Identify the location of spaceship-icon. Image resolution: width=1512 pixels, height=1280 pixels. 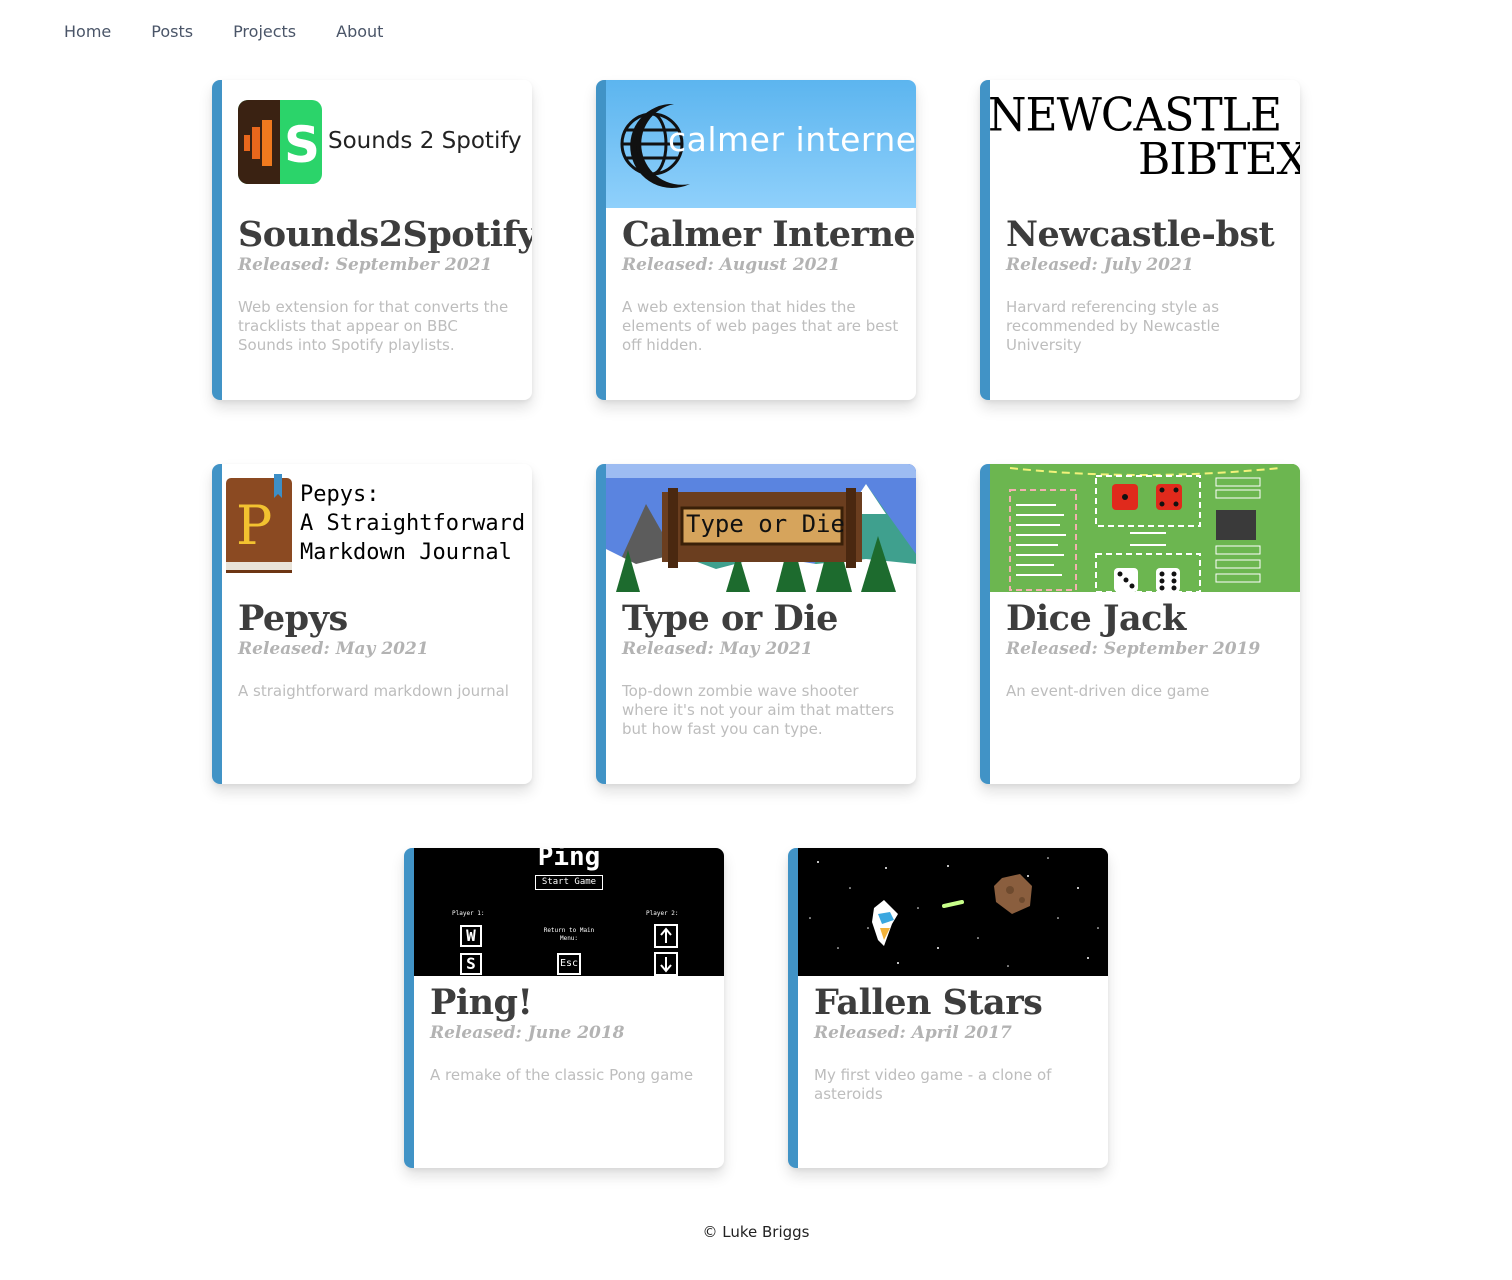
(953, 912).